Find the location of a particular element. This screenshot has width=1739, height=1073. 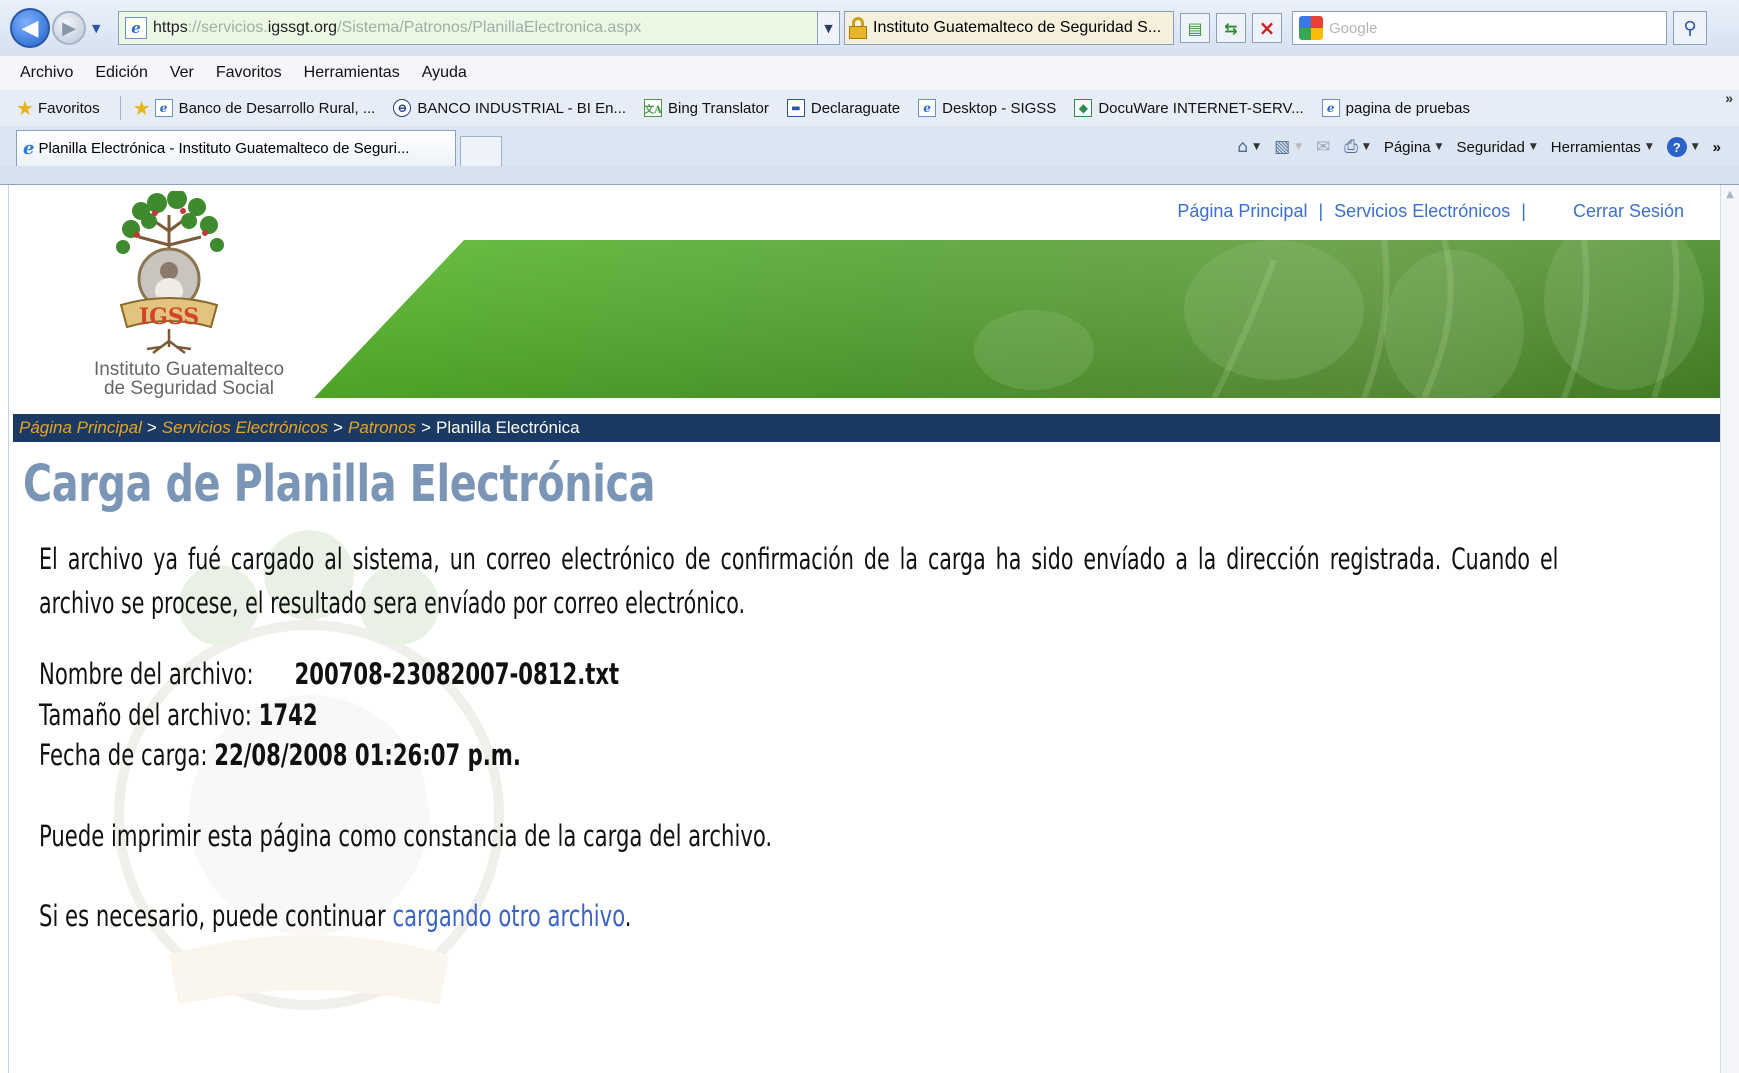

file-size-label: Tamaño del archivo: is located at coordinates (145, 715).